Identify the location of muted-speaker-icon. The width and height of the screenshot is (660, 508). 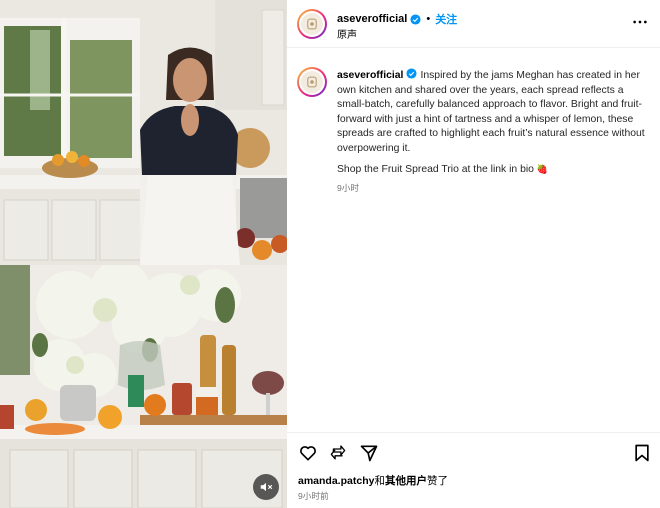
(266, 487).